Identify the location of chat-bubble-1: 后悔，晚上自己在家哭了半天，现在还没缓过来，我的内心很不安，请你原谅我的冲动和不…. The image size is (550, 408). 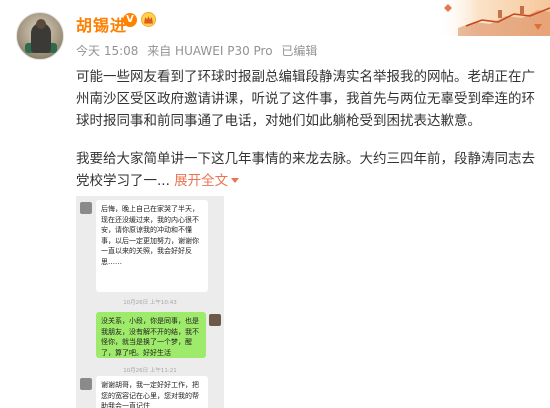
(152, 246).